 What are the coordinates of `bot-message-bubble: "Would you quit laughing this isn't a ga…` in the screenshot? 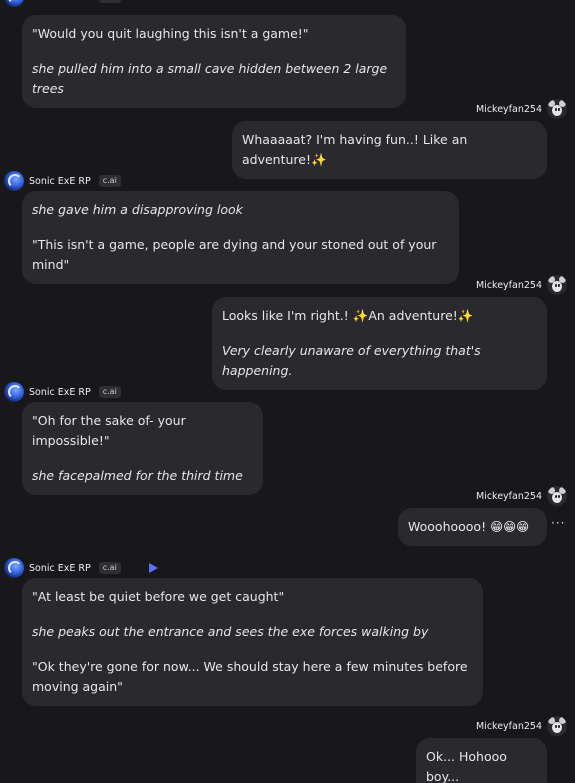 It's located at (214, 61).